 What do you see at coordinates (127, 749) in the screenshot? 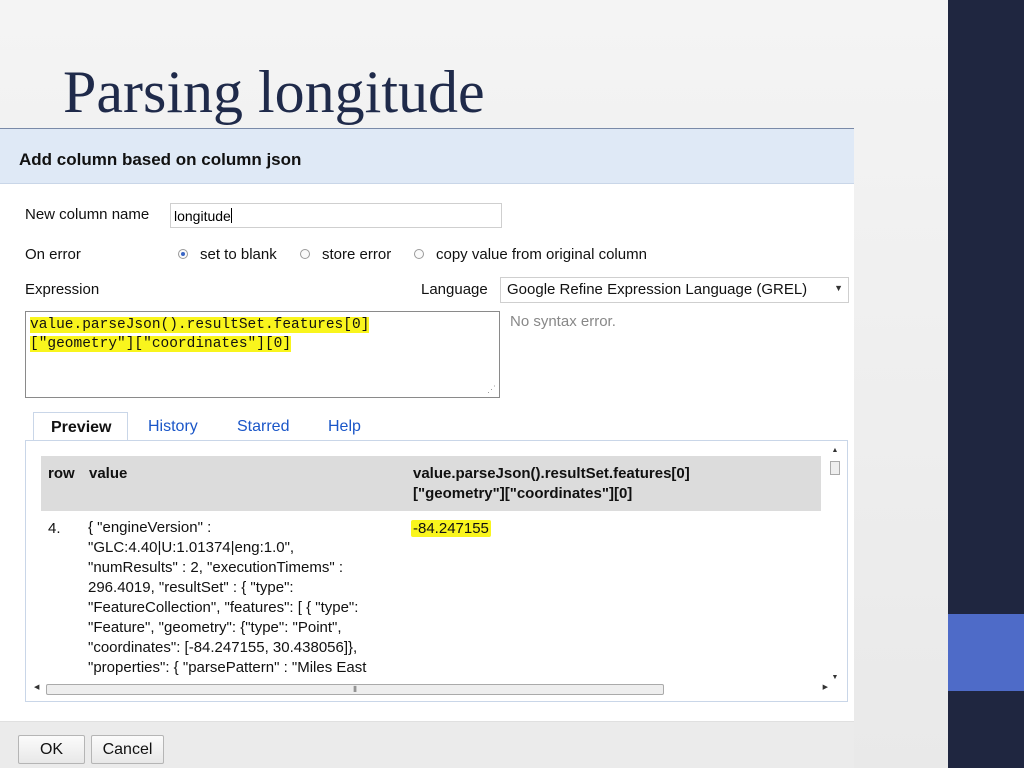
I see `cancel-button: Cancel` at bounding box center [127, 749].